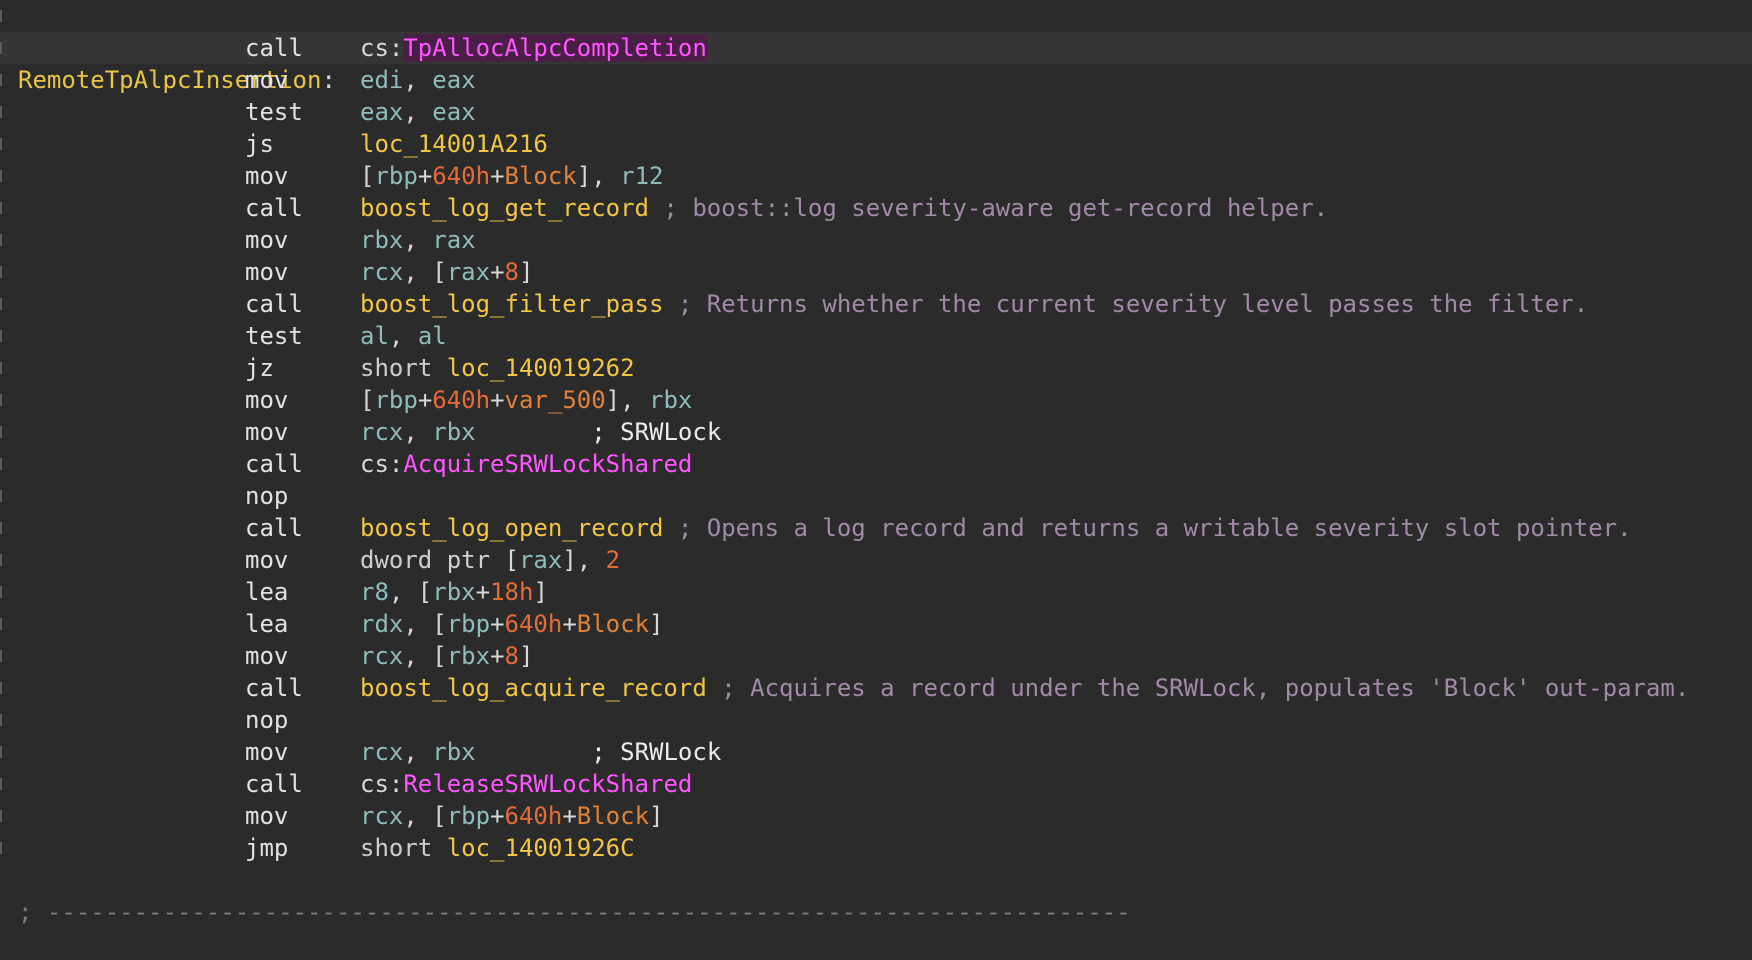  I want to click on function-label-line: RemoteTpAlpcInsertion:, so click(876, 47).